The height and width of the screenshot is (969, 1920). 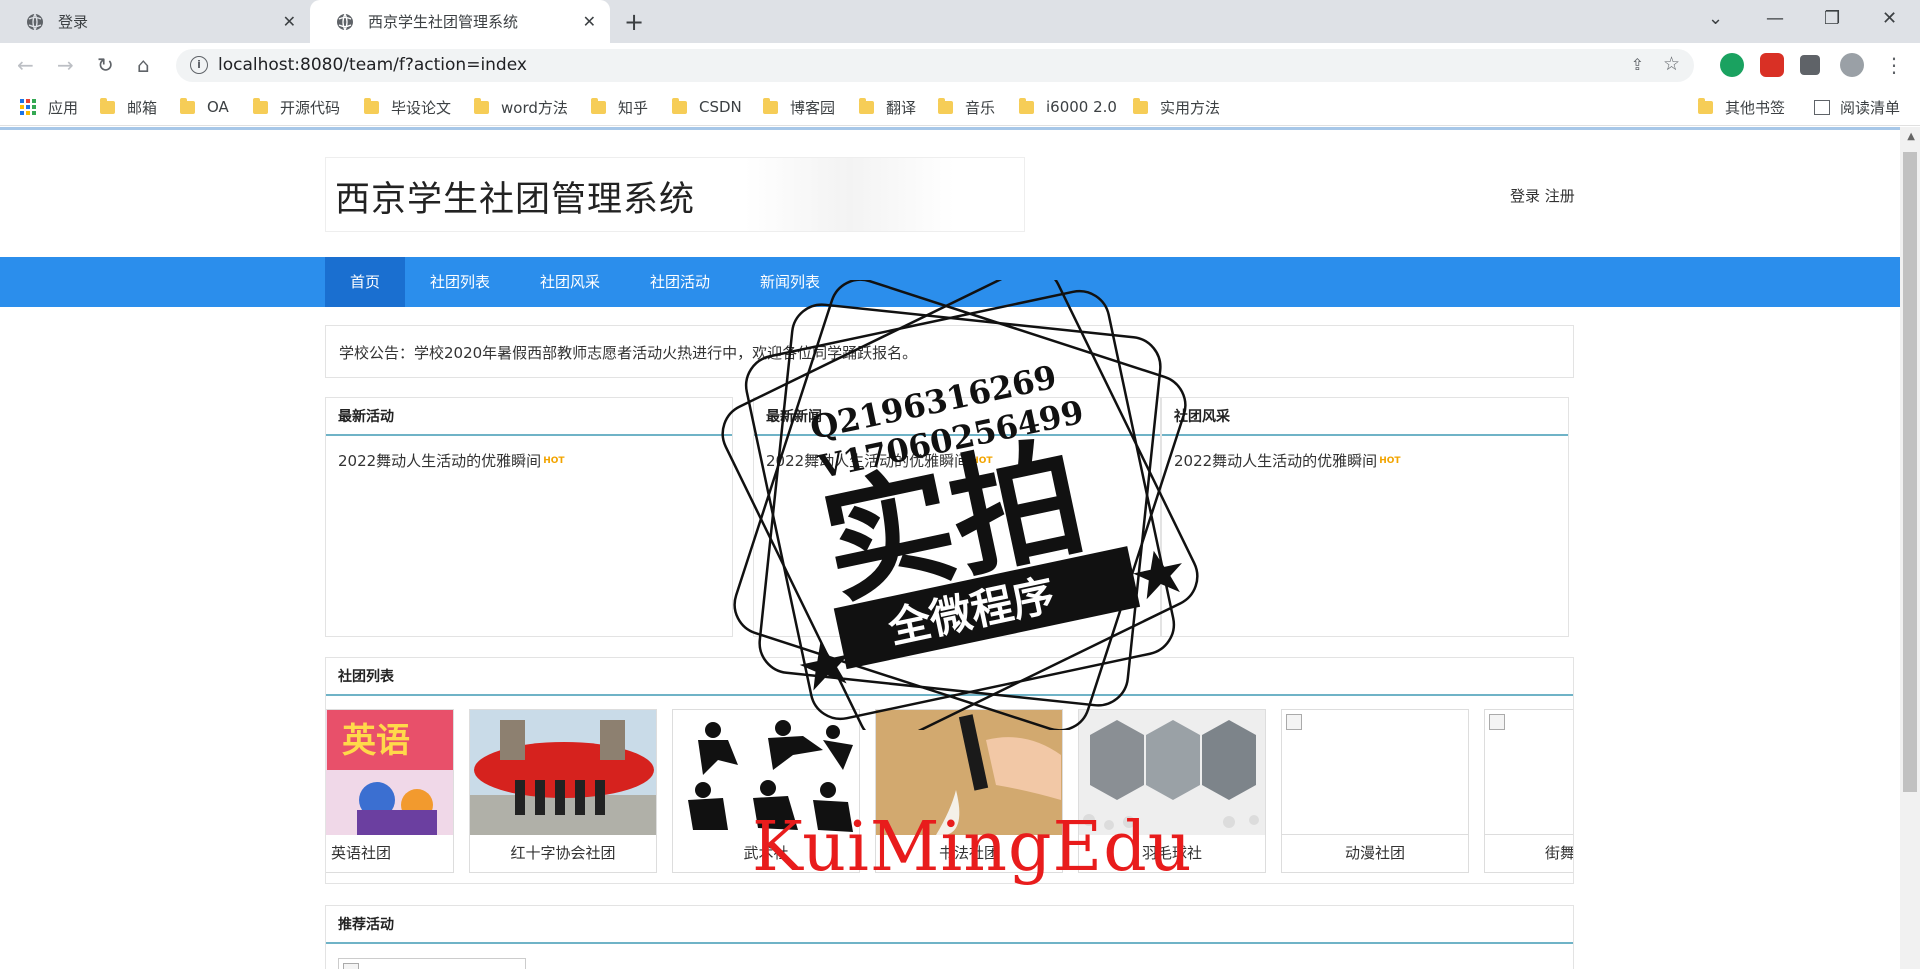 What do you see at coordinates (155, 21) in the screenshot?
I see `tab-login: 登录 ✕` at bounding box center [155, 21].